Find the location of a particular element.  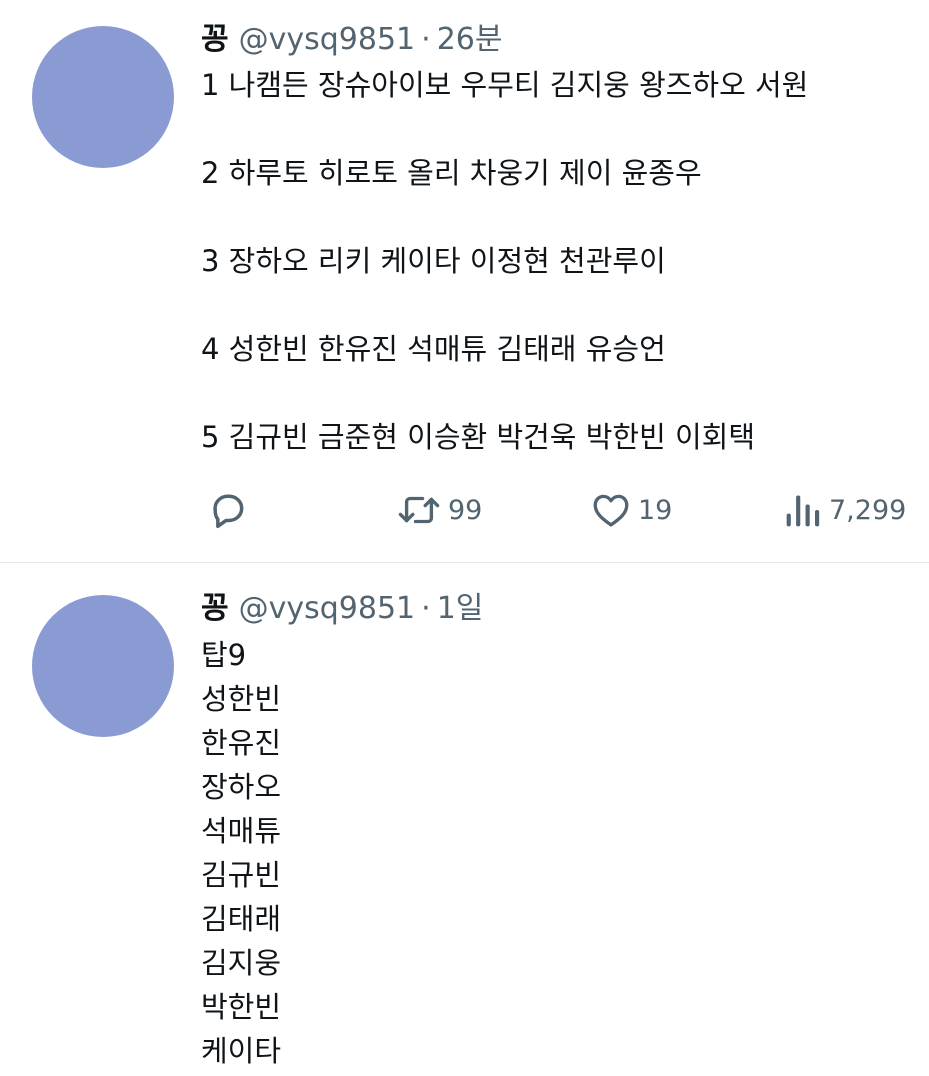

tweet-text-line: 2 하루토 히로토 올리 차웅기 제이 윤종우 is located at coordinates (451, 173).